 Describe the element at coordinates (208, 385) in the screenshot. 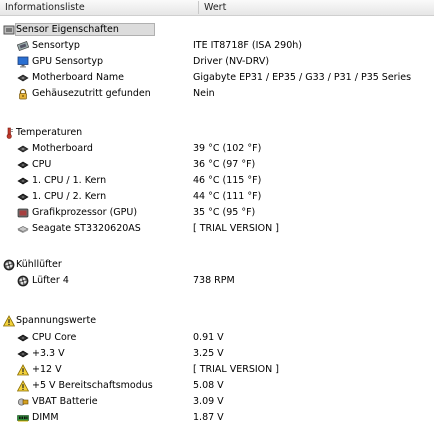

I see `item-value: 5.08 V` at that location.